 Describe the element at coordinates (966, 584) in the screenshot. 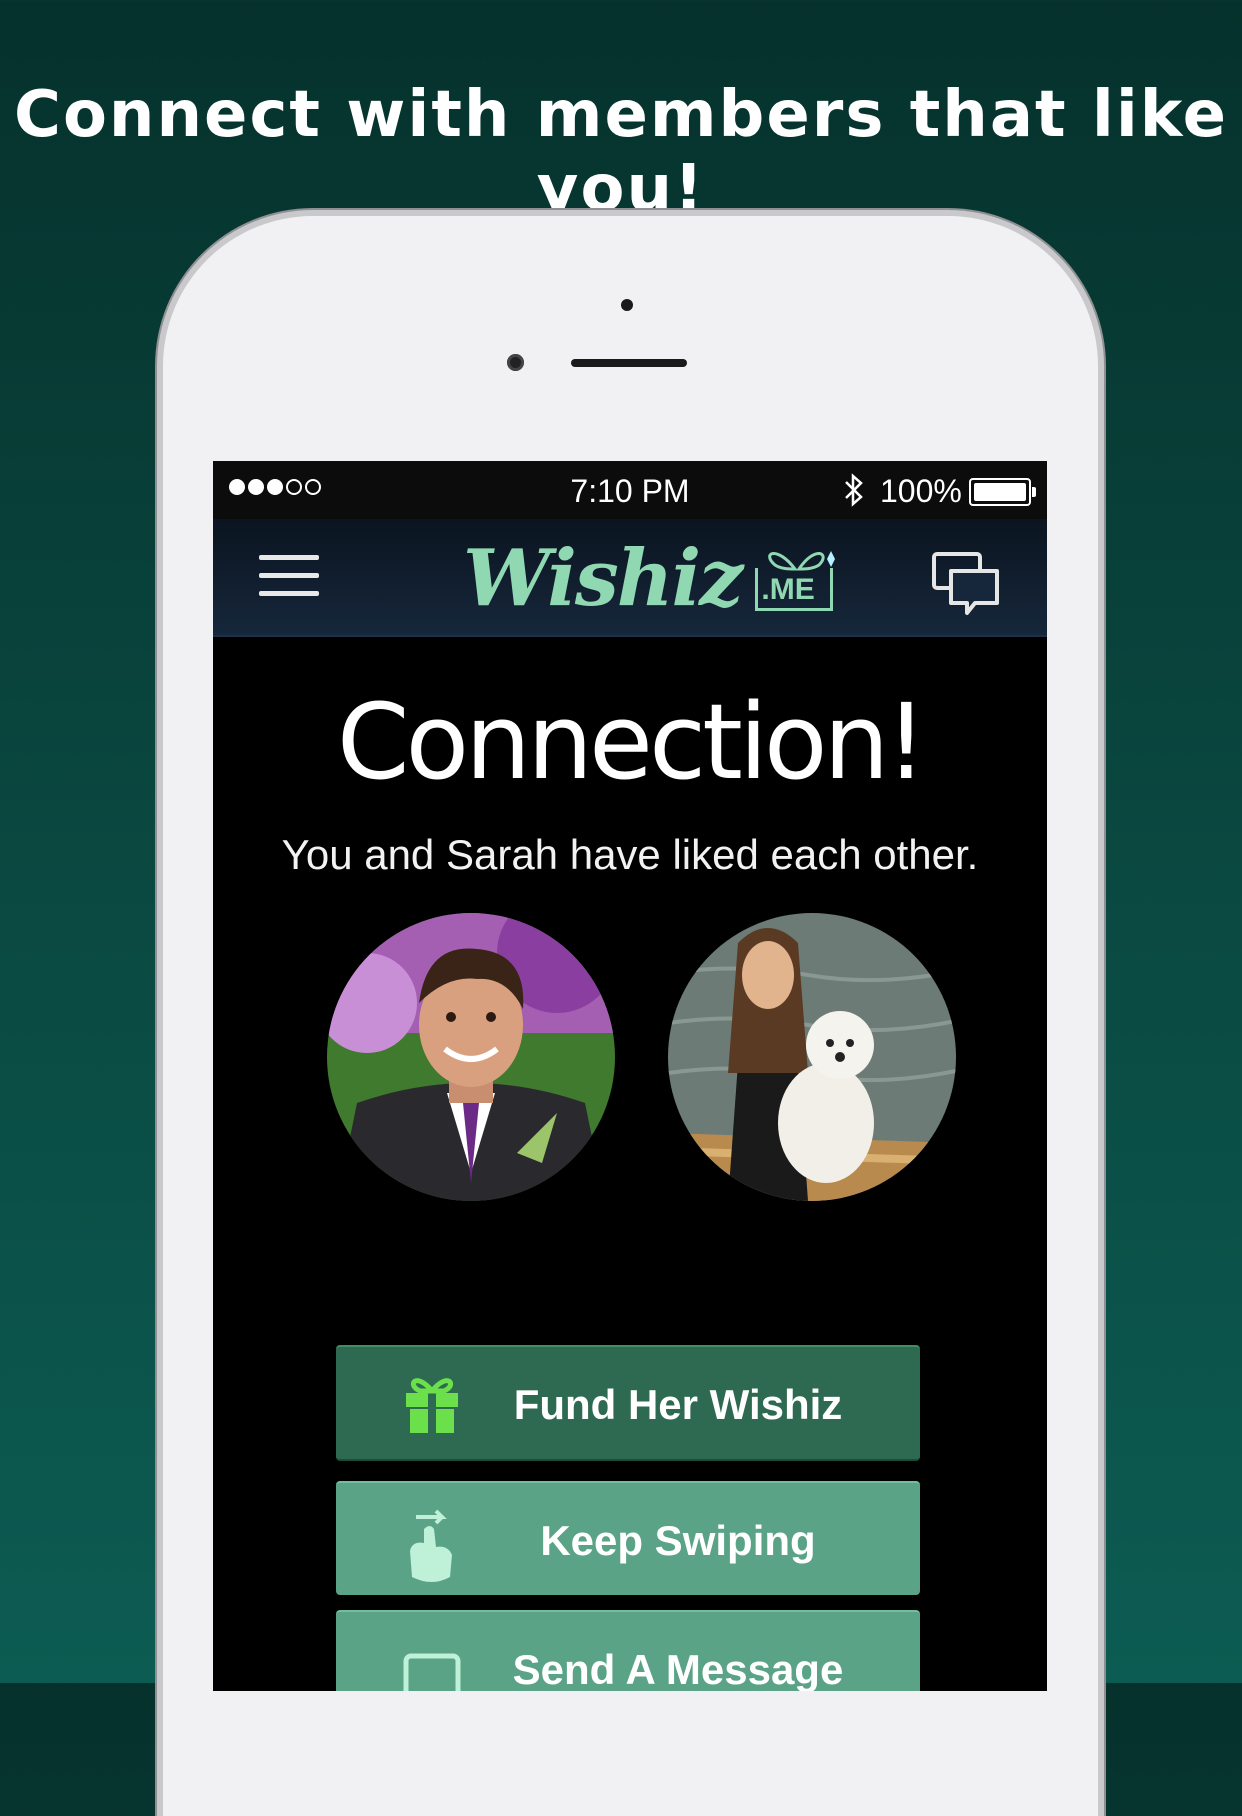

I see `chat-bubbles-icon` at that location.